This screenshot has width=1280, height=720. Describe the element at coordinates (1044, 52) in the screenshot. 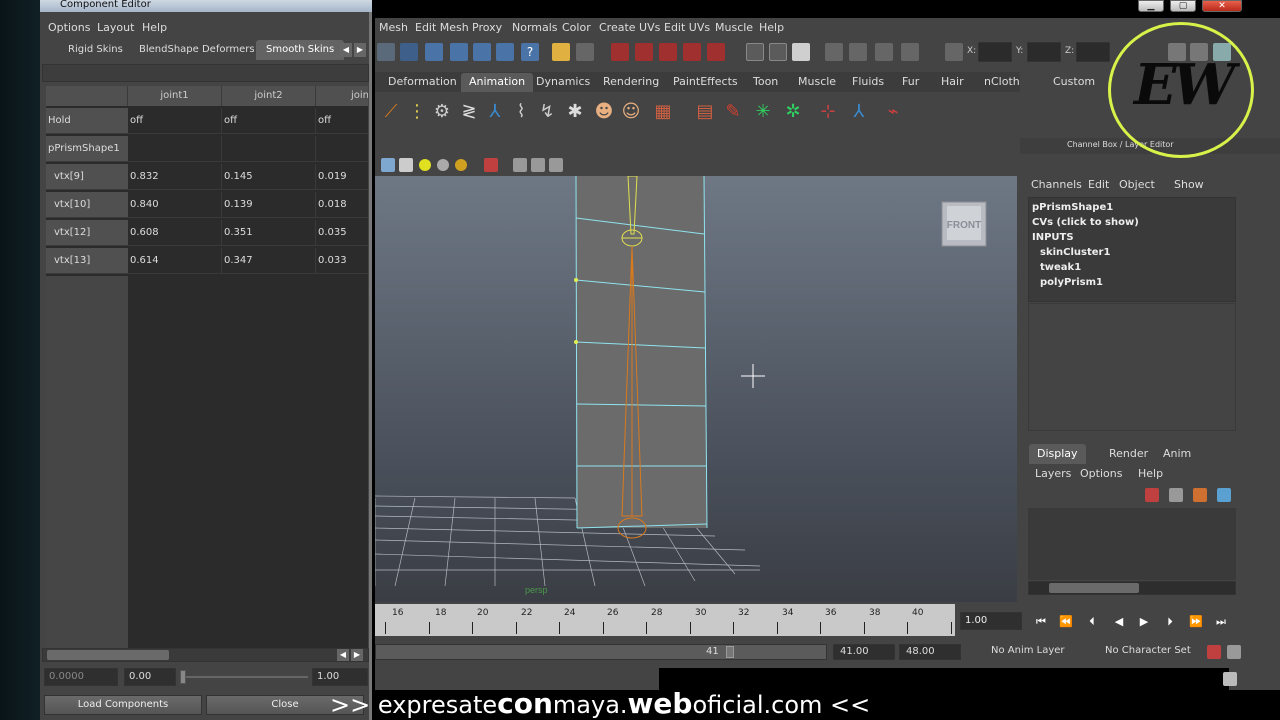

I see `y-field` at that location.